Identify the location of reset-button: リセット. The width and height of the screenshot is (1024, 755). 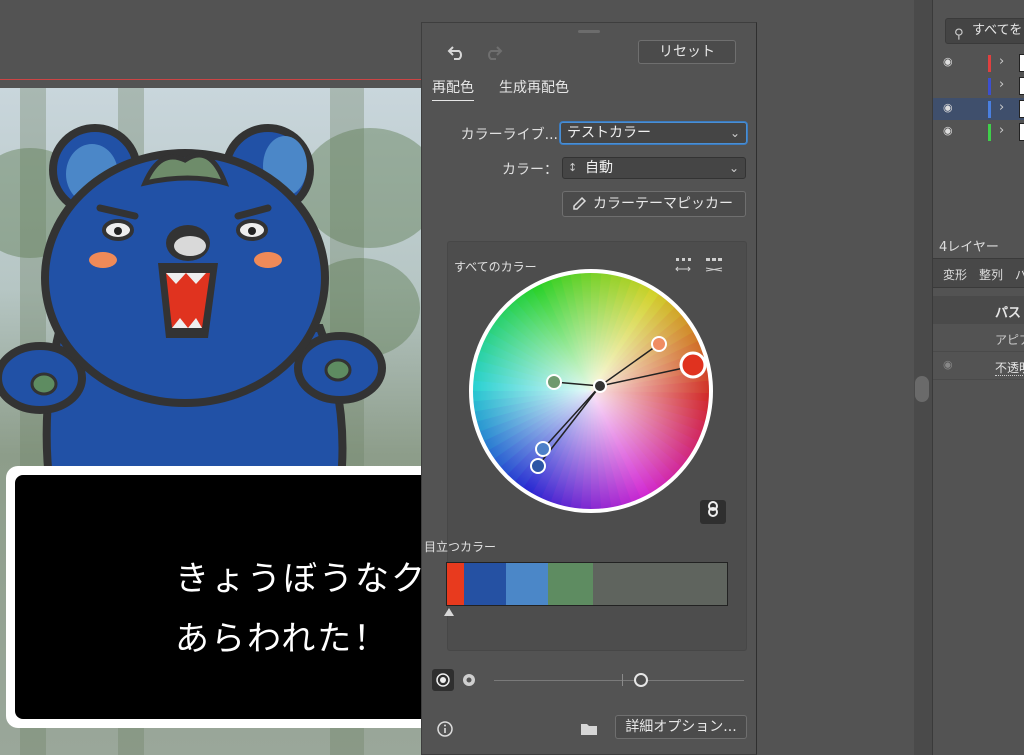
(687, 52).